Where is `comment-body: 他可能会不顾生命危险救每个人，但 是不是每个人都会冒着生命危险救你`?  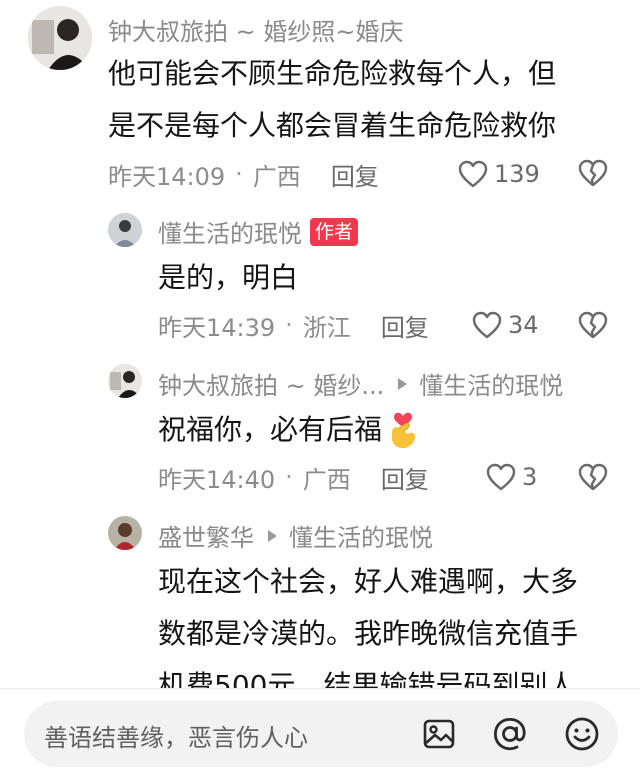 comment-body: 他可能会不顾生命危险救每个人，但 是不是每个人都会冒着生命危险救你 is located at coordinates (358, 100).